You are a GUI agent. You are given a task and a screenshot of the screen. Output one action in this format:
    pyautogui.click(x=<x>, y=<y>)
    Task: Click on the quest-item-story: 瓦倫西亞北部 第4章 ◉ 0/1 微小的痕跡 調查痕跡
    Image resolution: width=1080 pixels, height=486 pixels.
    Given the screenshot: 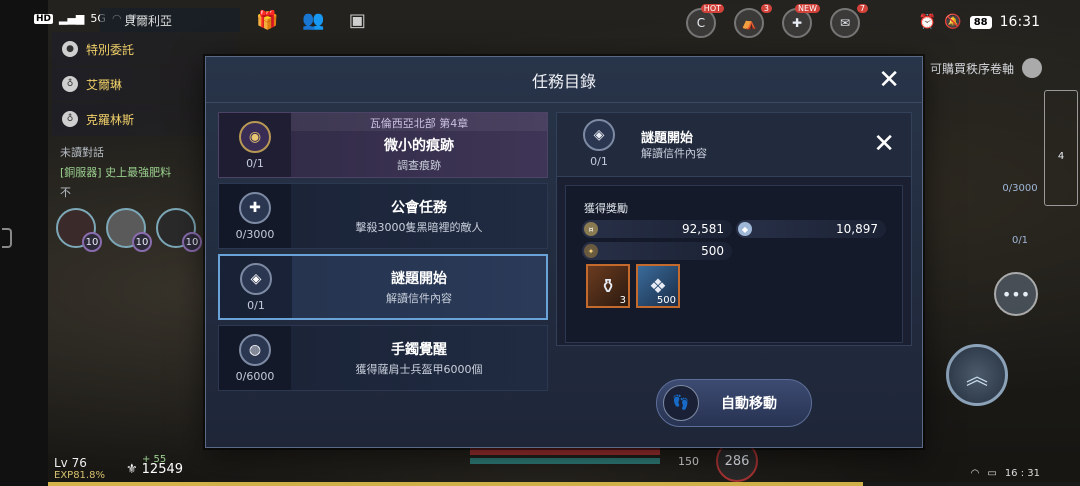 What is the action you would take?
    pyautogui.click(x=383, y=145)
    